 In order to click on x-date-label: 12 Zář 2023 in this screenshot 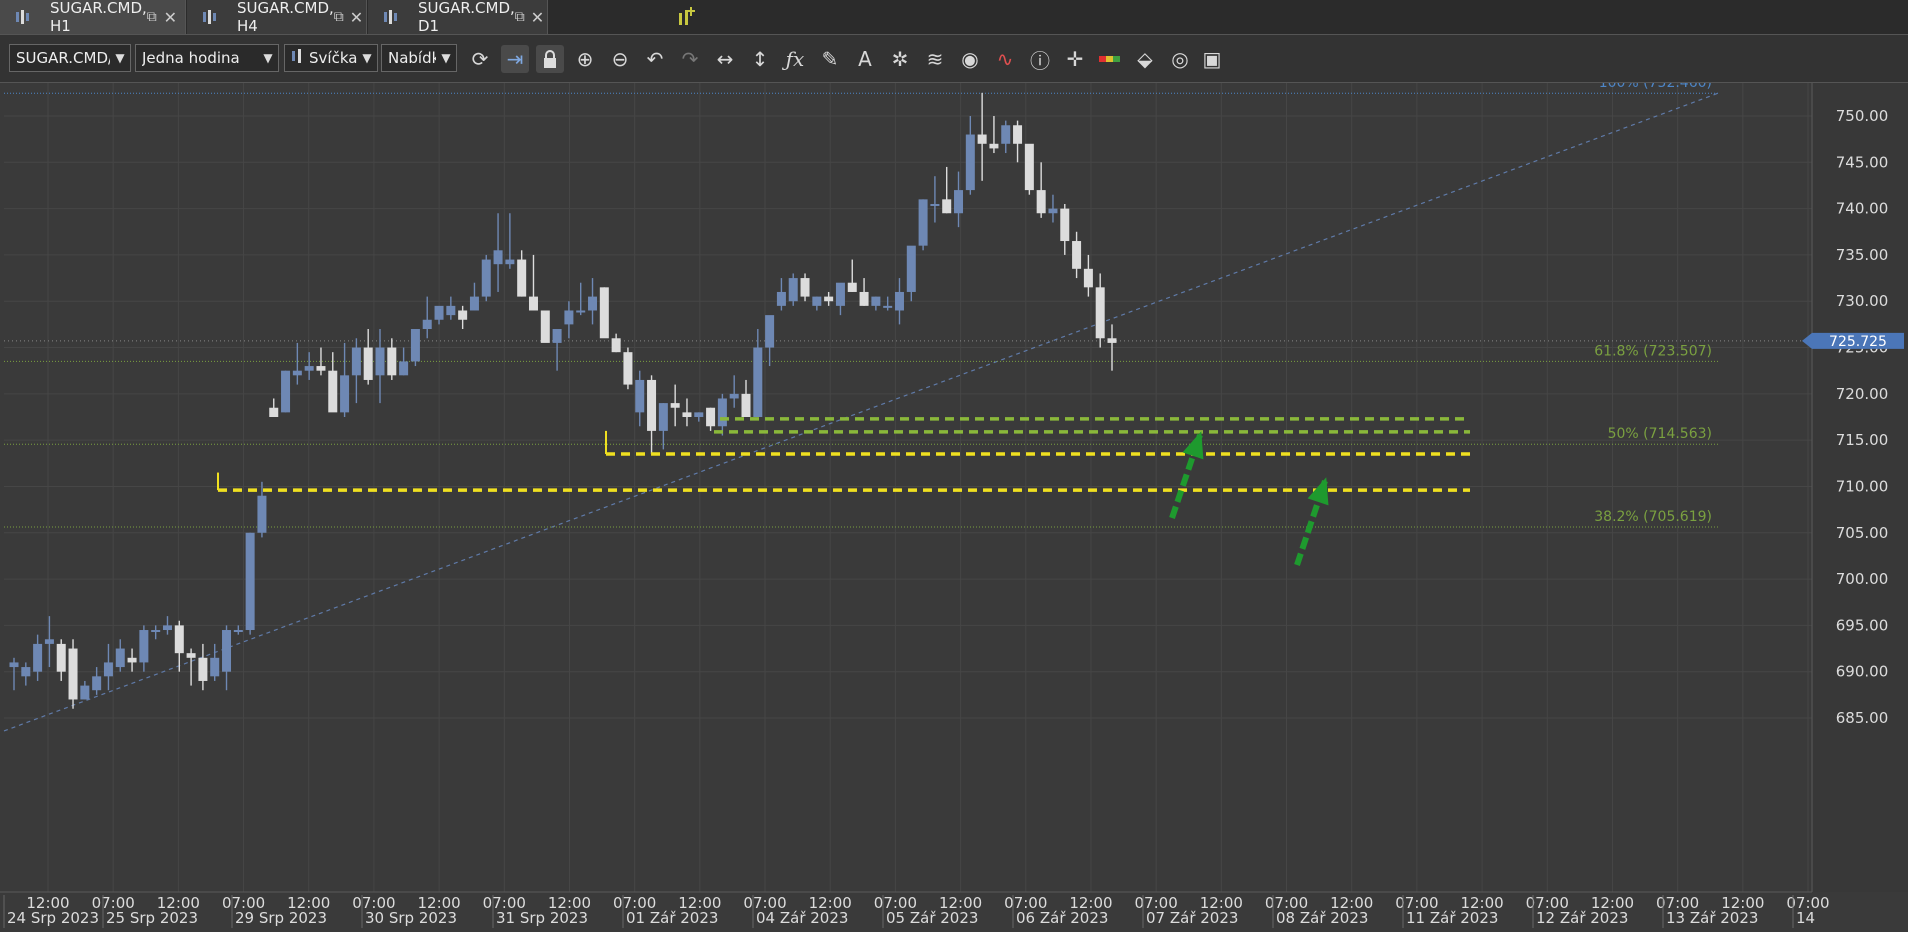, I will do `click(1582, 918)`.